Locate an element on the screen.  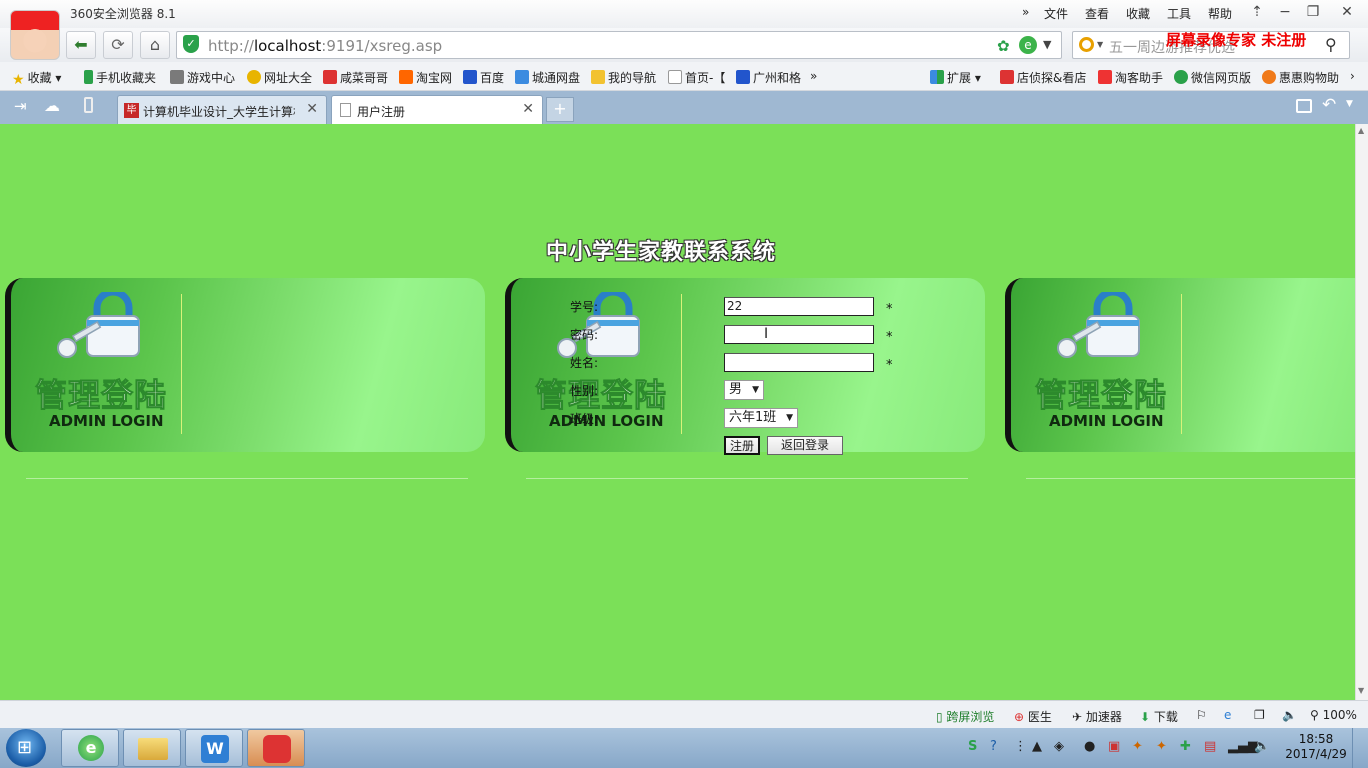
extension-item: 微信网页版 is located at coordinates (1212, 77).